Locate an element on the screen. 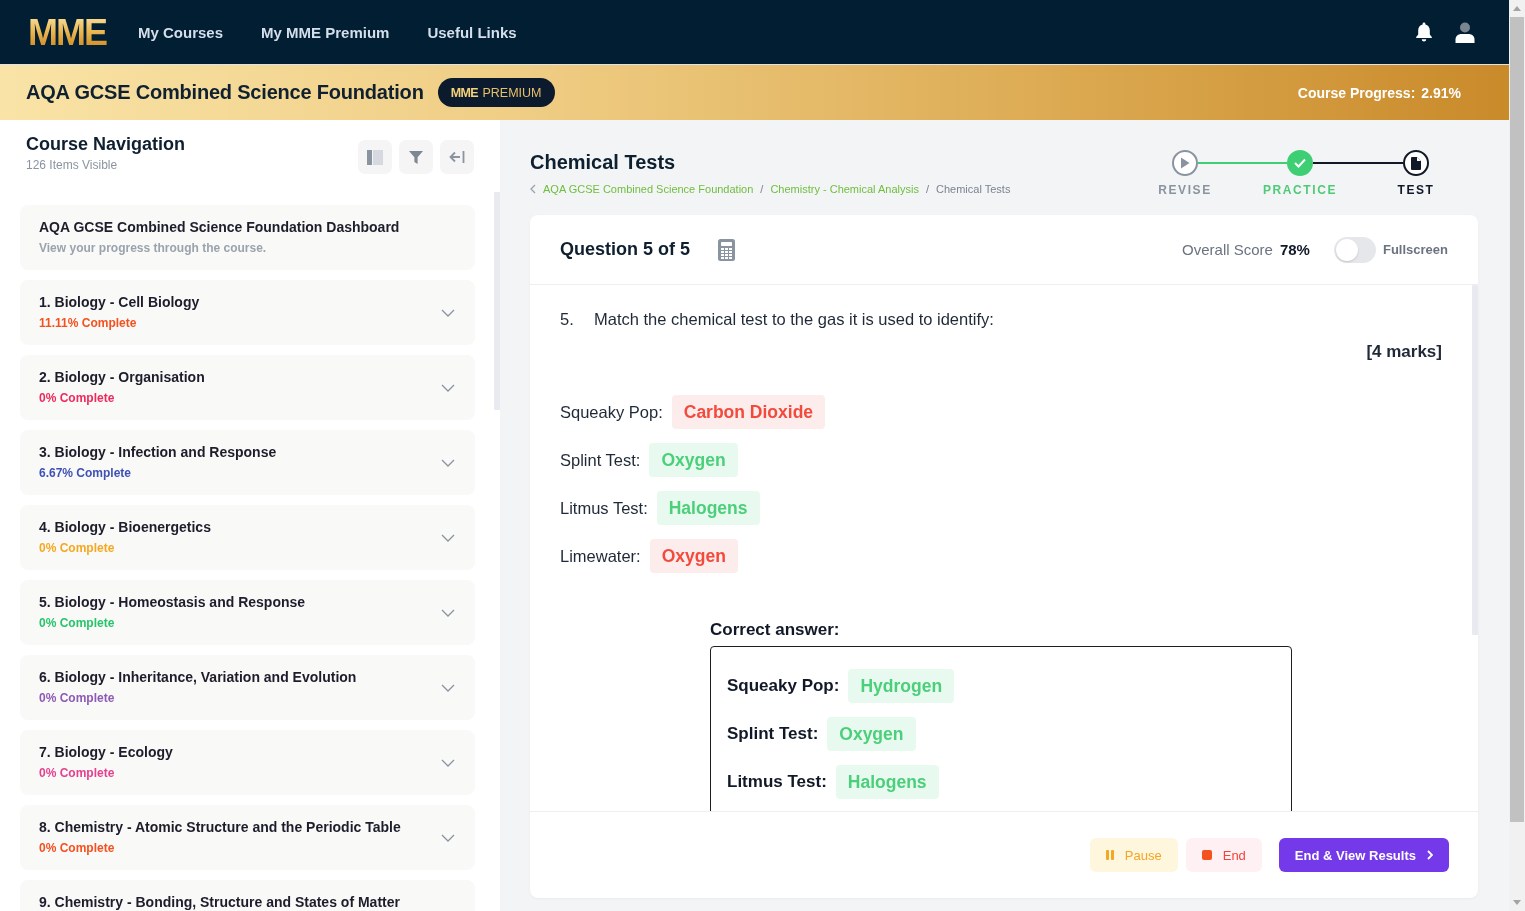 The width and height of the screenshot is (1525, 911). score-label: Overall Score is located at coordinates (1227, 249).